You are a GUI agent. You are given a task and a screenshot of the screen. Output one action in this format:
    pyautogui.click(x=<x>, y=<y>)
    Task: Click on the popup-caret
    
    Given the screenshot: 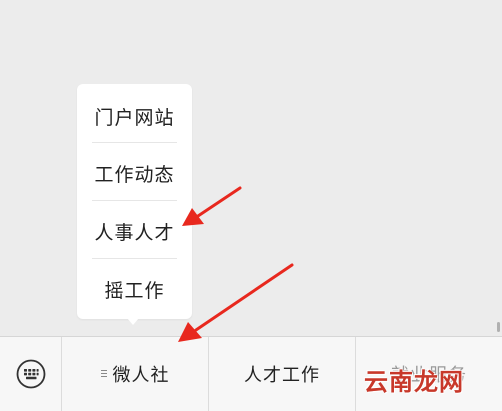 What is the action you would take?
    pyautogui.click(x=133, y=321)
    